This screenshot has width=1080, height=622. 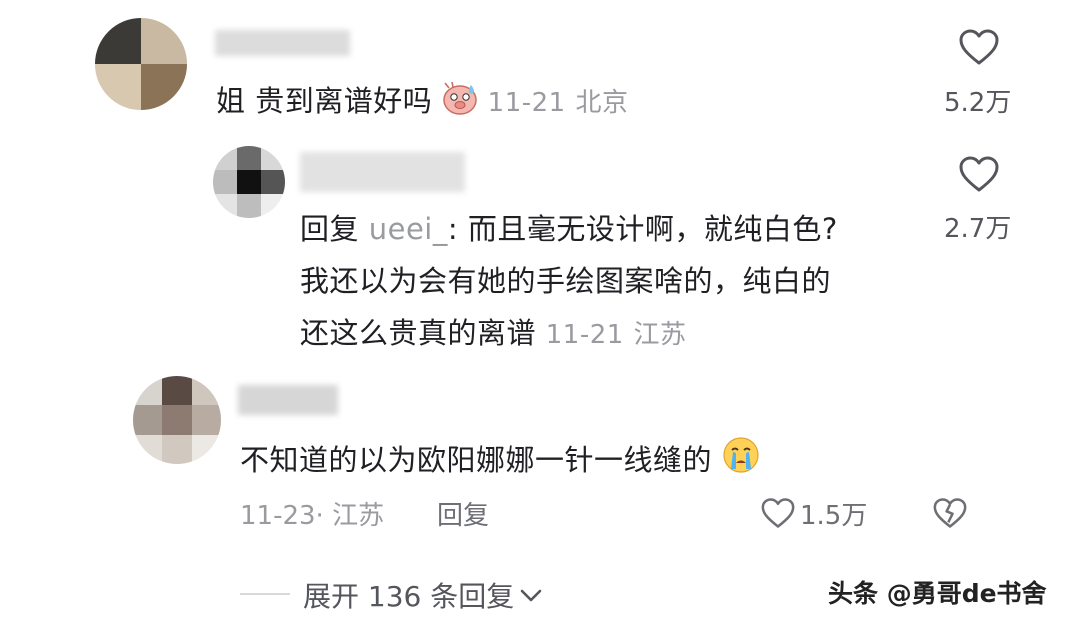 What do you see at coordinates (978, 229) in the screenshot?
I see `like-count: 2.7万` at bounding box center [978, 229].